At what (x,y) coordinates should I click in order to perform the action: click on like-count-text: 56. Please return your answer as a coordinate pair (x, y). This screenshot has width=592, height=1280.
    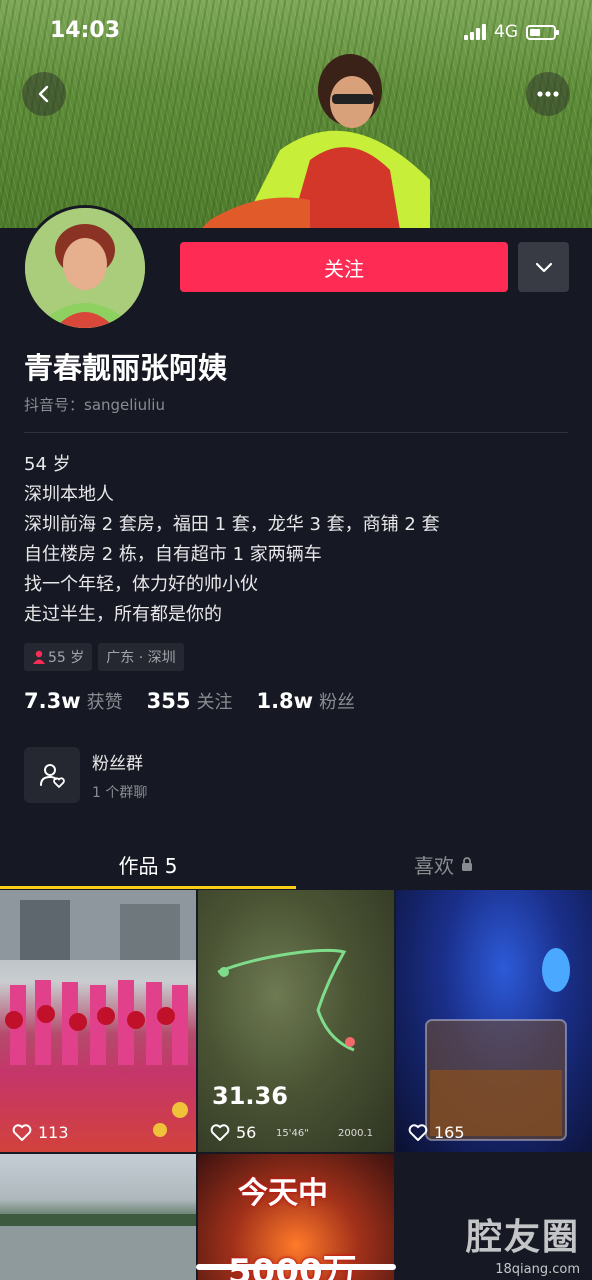
    Looking at the image, I should click on (246, 1132).